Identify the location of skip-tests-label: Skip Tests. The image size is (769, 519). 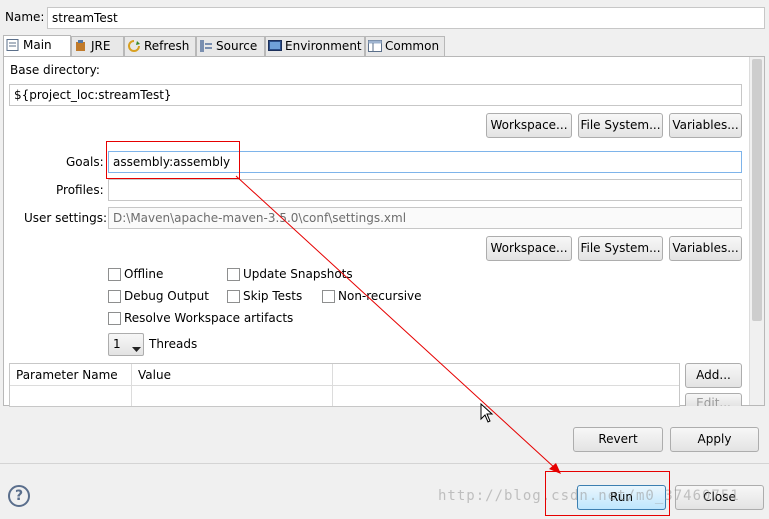
(273, 296).